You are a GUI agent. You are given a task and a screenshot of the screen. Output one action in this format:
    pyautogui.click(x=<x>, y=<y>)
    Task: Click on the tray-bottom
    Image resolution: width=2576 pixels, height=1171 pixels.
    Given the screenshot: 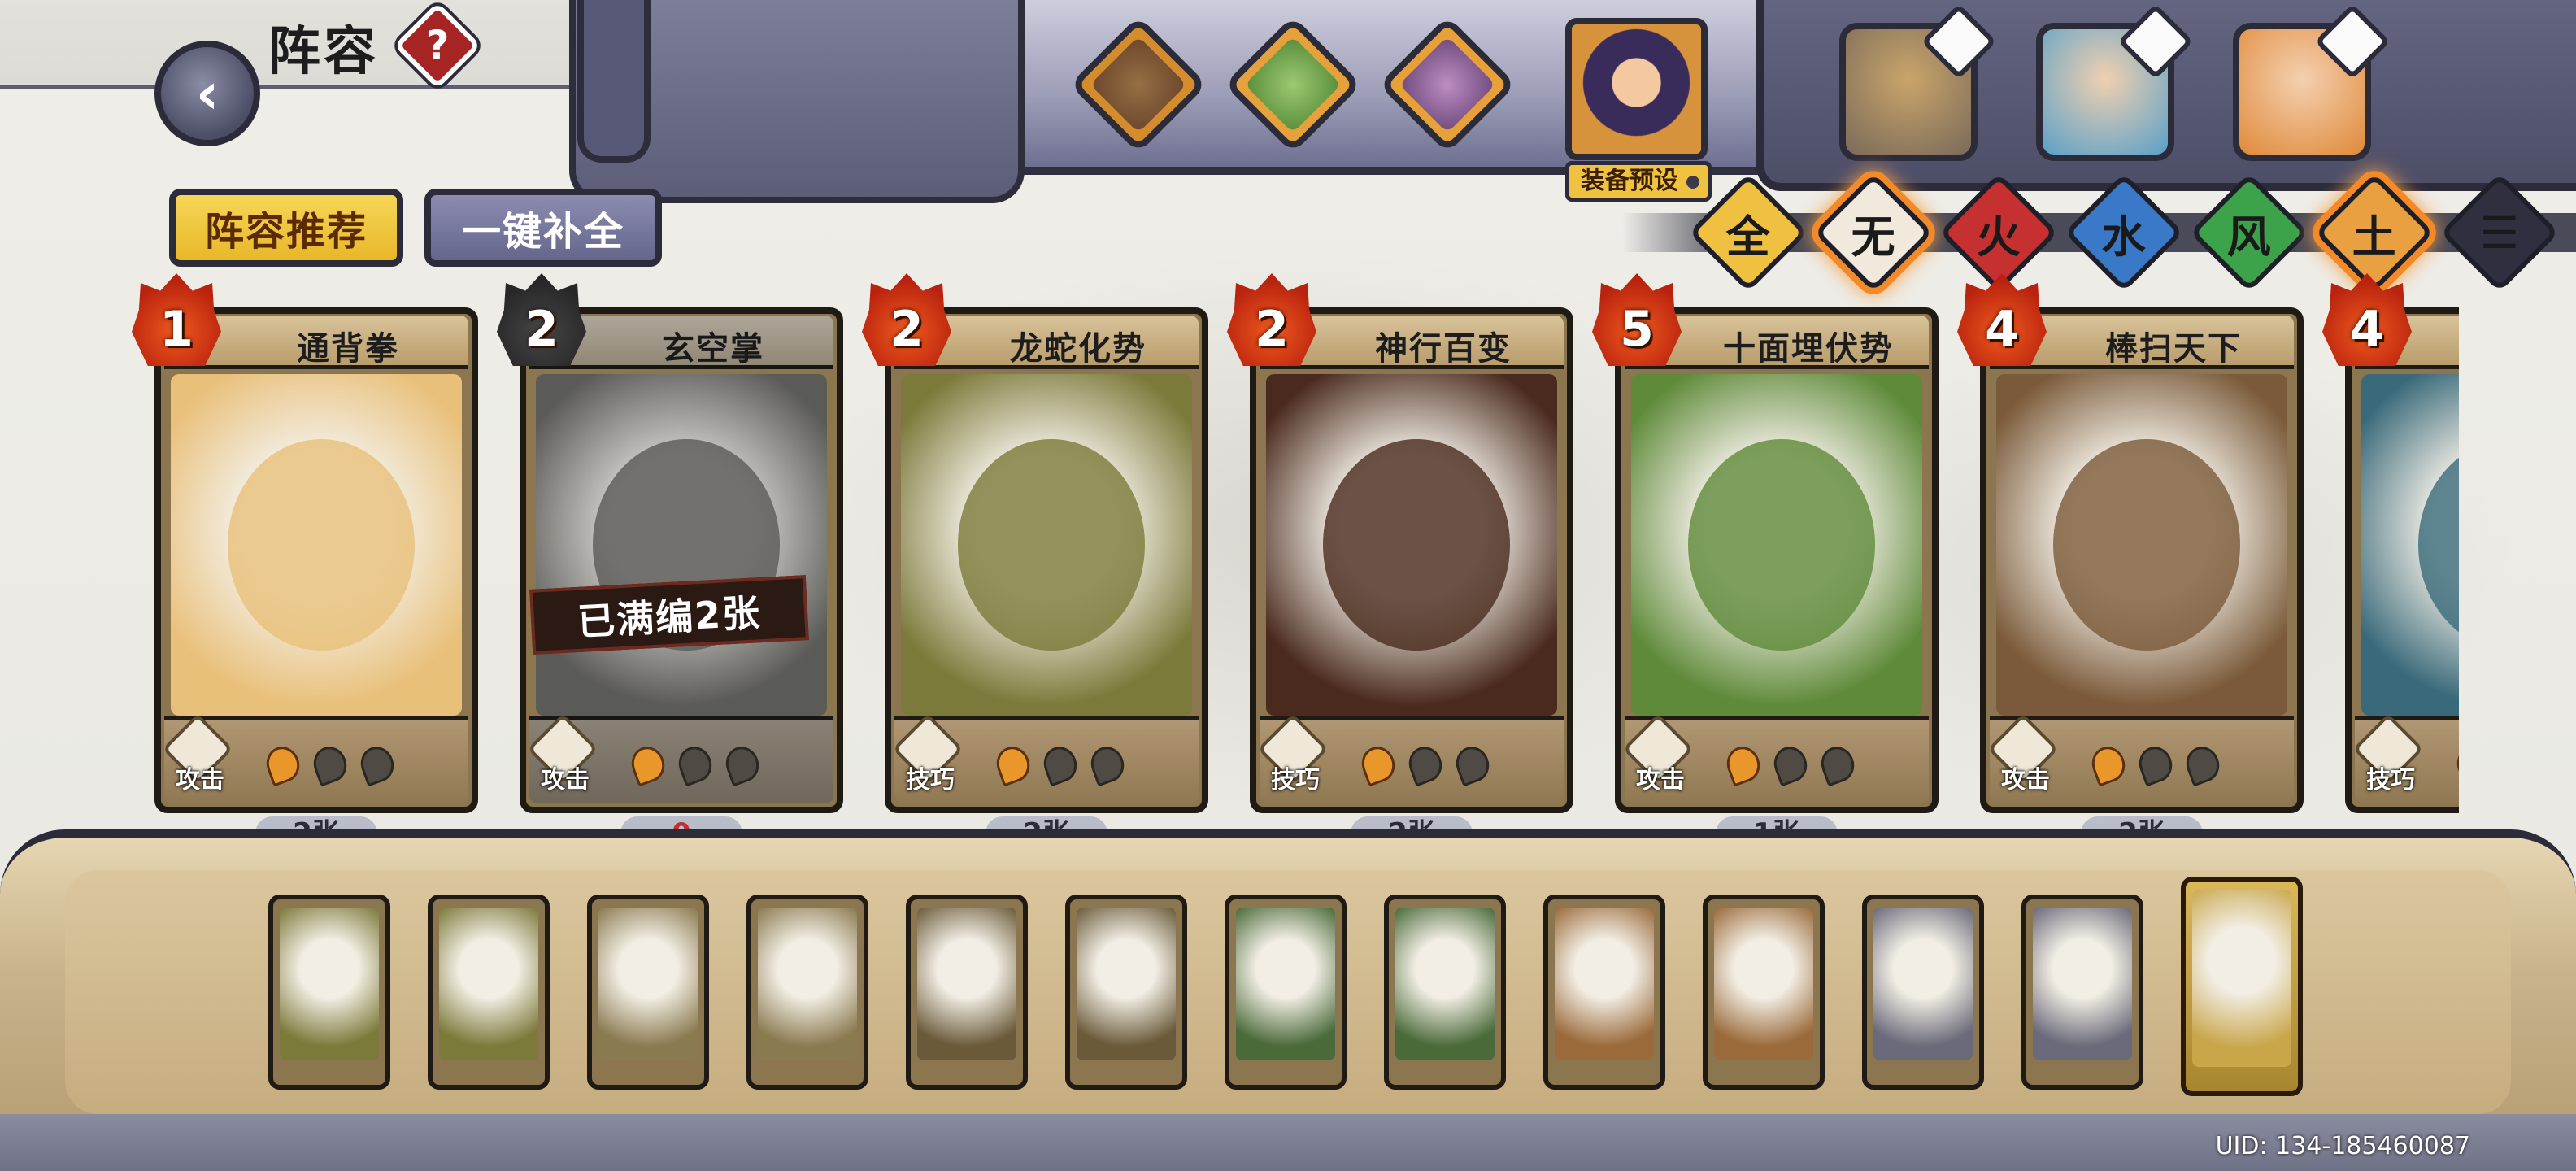 What is the action you would take?
    pyautogui.click(x=1288, y=1142)
    